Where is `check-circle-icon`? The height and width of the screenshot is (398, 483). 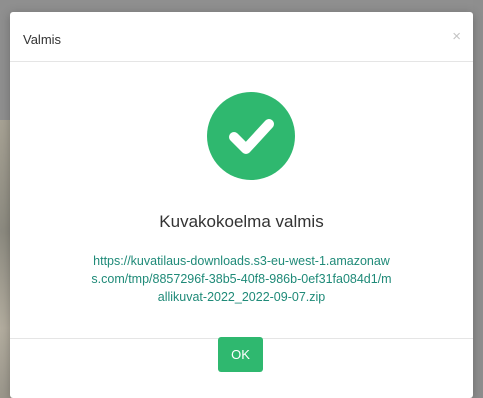
check-circle-icon is located at coordinates (251, 136).